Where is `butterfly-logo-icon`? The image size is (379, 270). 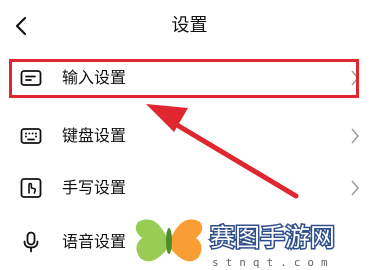 butterfly-logo-icon is located at coordinates (169, 240).